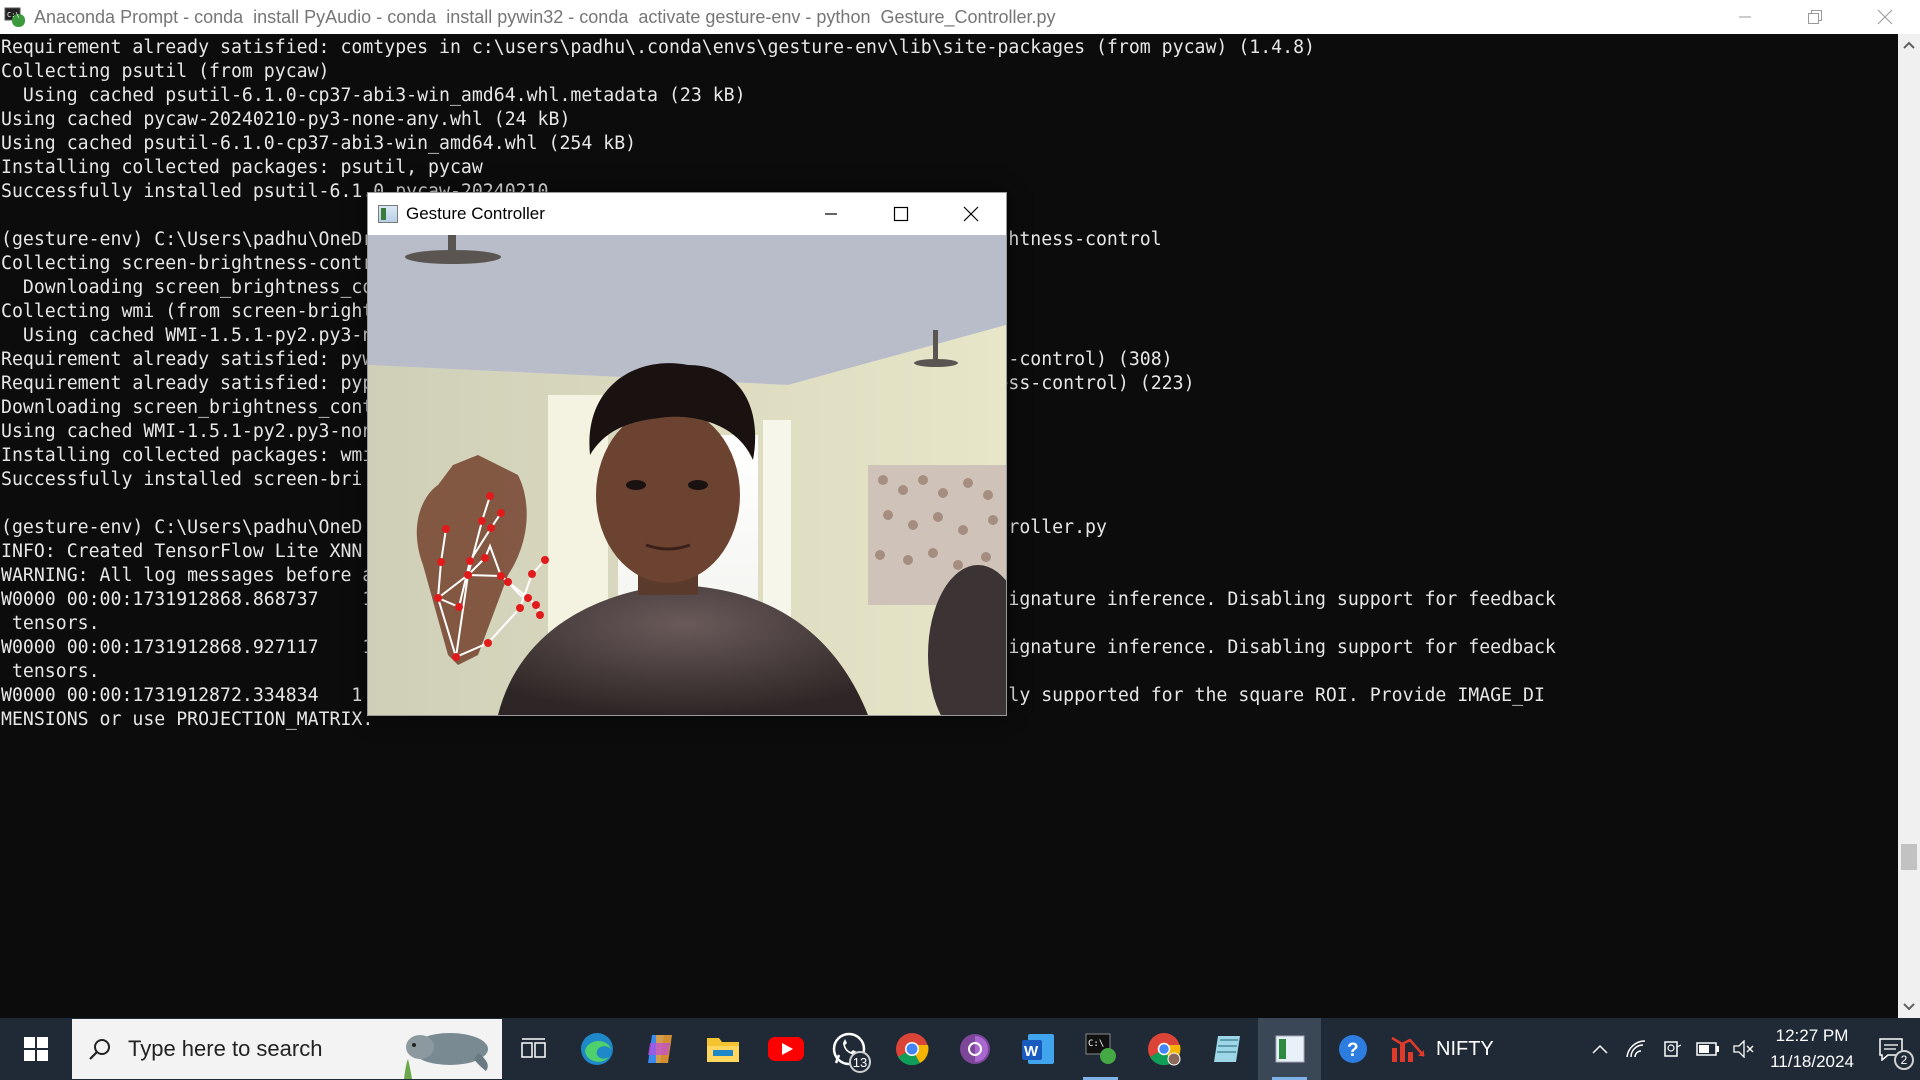  I want to click on search-placeholder: Type here to search, so click(225, 1048).